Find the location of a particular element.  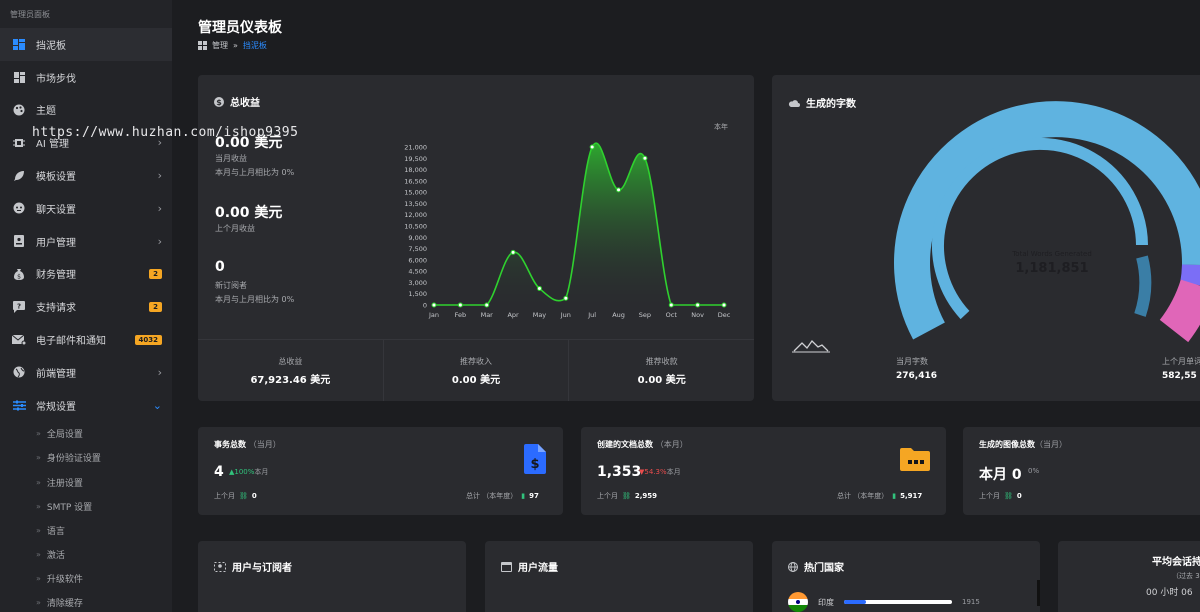

new-subscribers-label: 新订阅者 is located at coordinates (231, 285).